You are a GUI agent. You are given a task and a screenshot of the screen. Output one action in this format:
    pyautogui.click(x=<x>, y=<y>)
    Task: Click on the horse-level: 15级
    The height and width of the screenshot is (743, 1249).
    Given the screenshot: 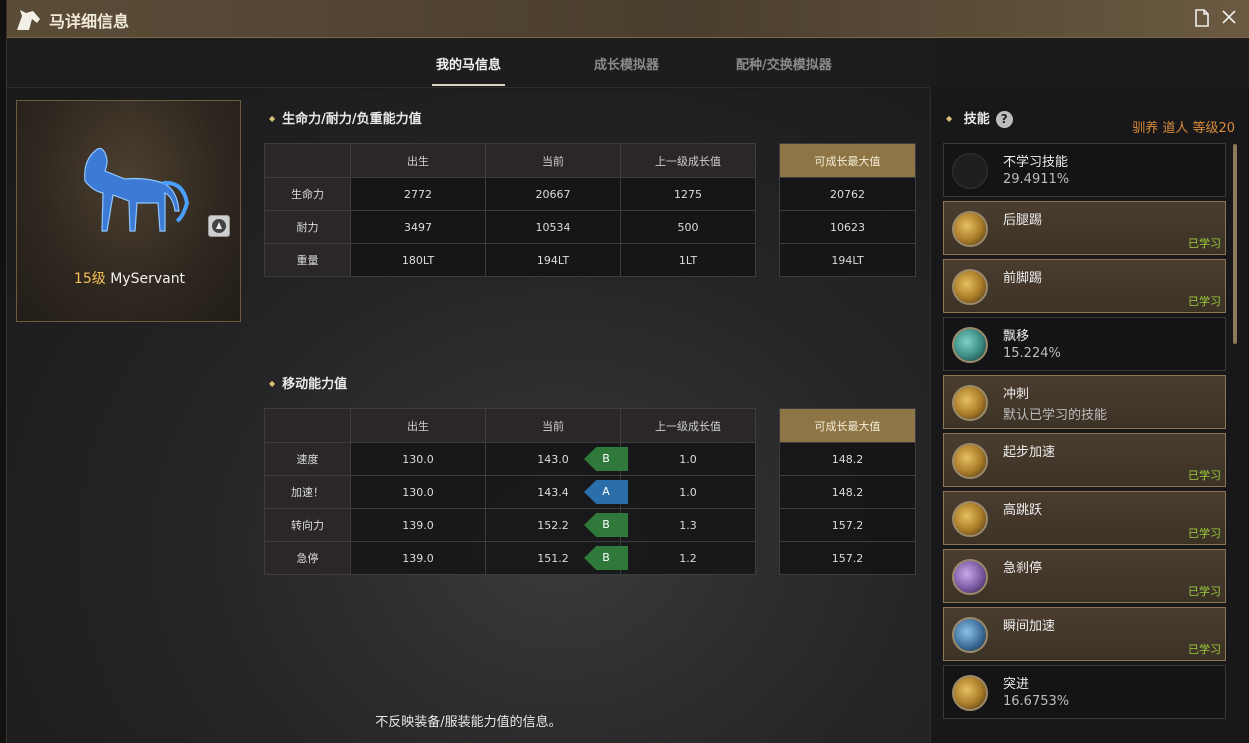 What is the action you would take?
    pyautogui.click(x=89, y=279)
    